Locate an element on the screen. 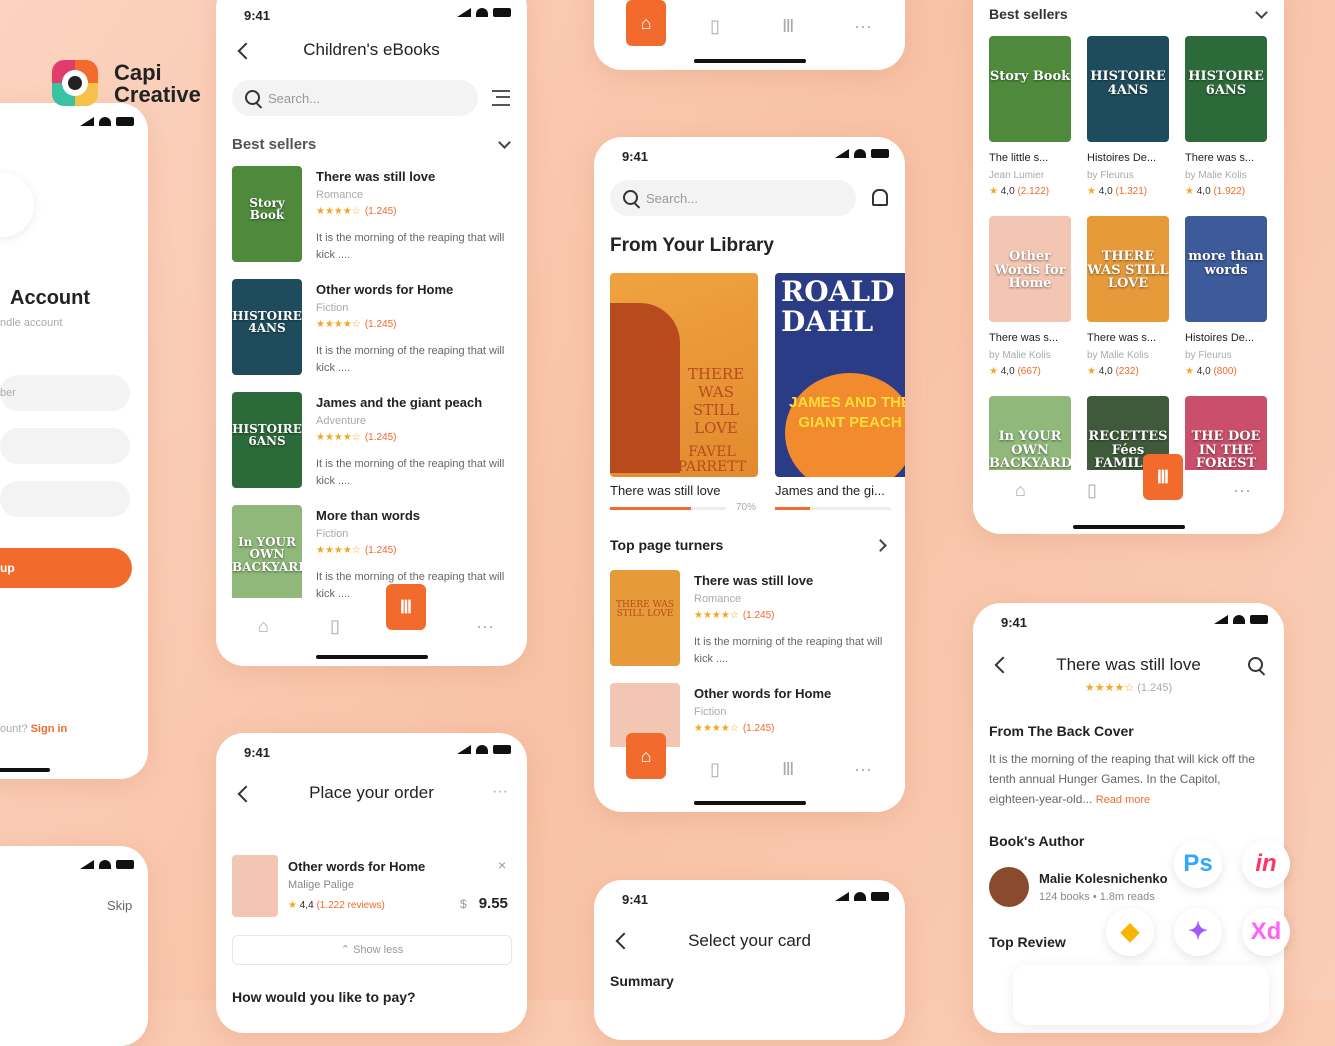 This screenshot has width=1335, height=1046. confirm-field is located at coordinates (65, 499).